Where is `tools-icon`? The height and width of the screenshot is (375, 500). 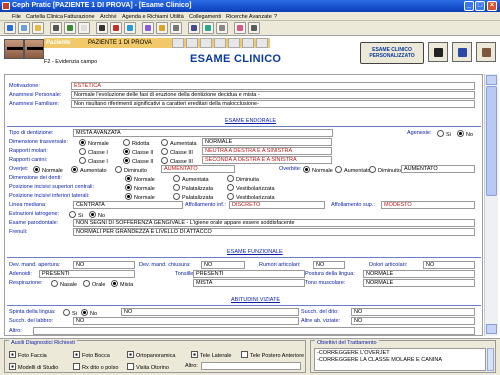 tools-icon is located at coordinates (194, 28).